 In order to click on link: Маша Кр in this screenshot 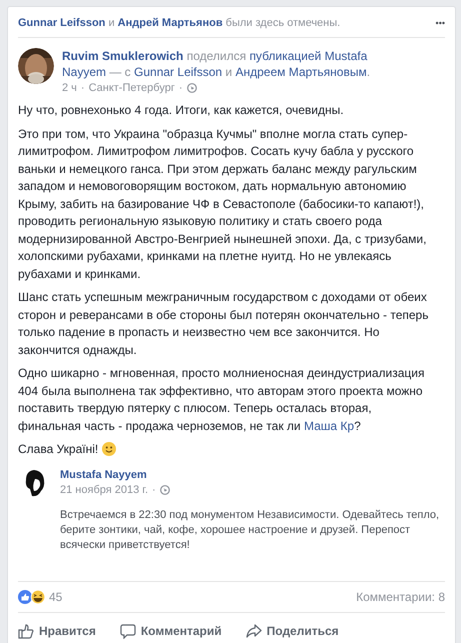, I will do `click(329, 425)`.